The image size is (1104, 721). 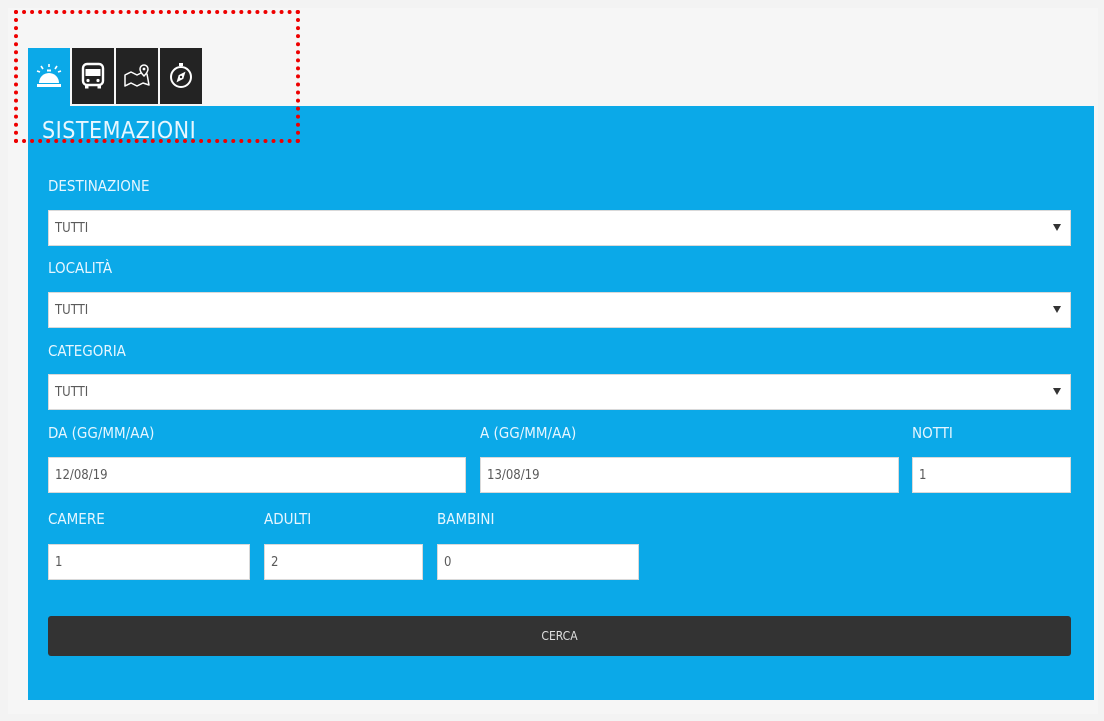 I want to click on service-bell-icon, so click(x=49, y=75).